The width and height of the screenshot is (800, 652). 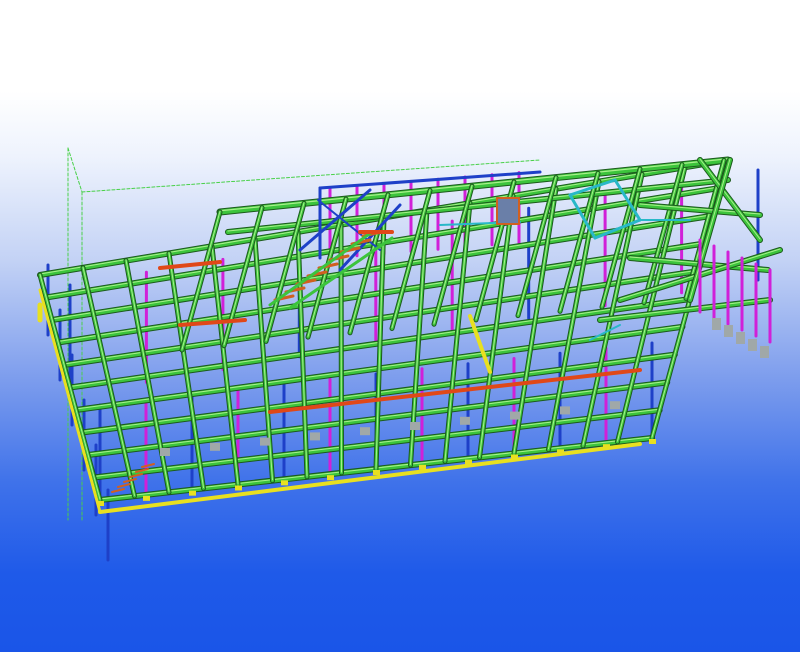 What do you see at coordinates (75, 170) in the screenshot?
I see `work-area-edge` at bounding box center [75, 170].